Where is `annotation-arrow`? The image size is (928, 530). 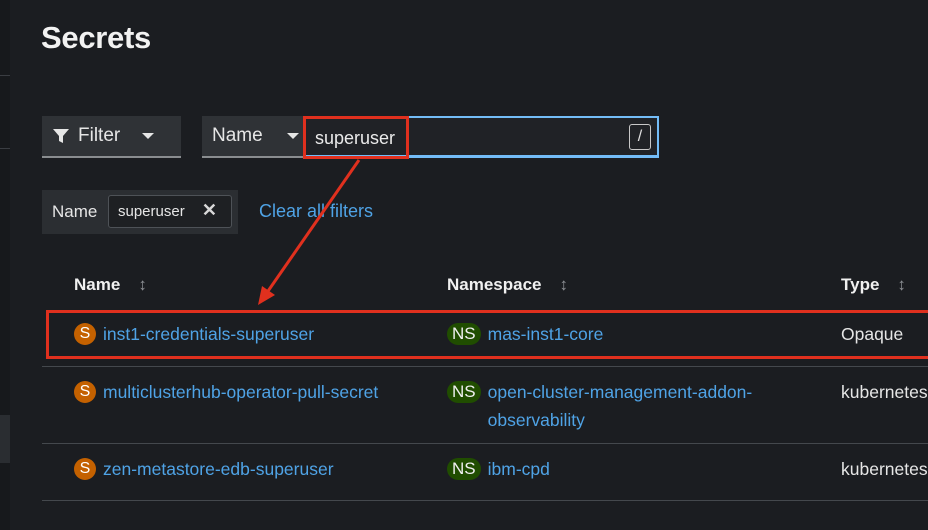
annotation-arrow is located at coordinates (309, 232).